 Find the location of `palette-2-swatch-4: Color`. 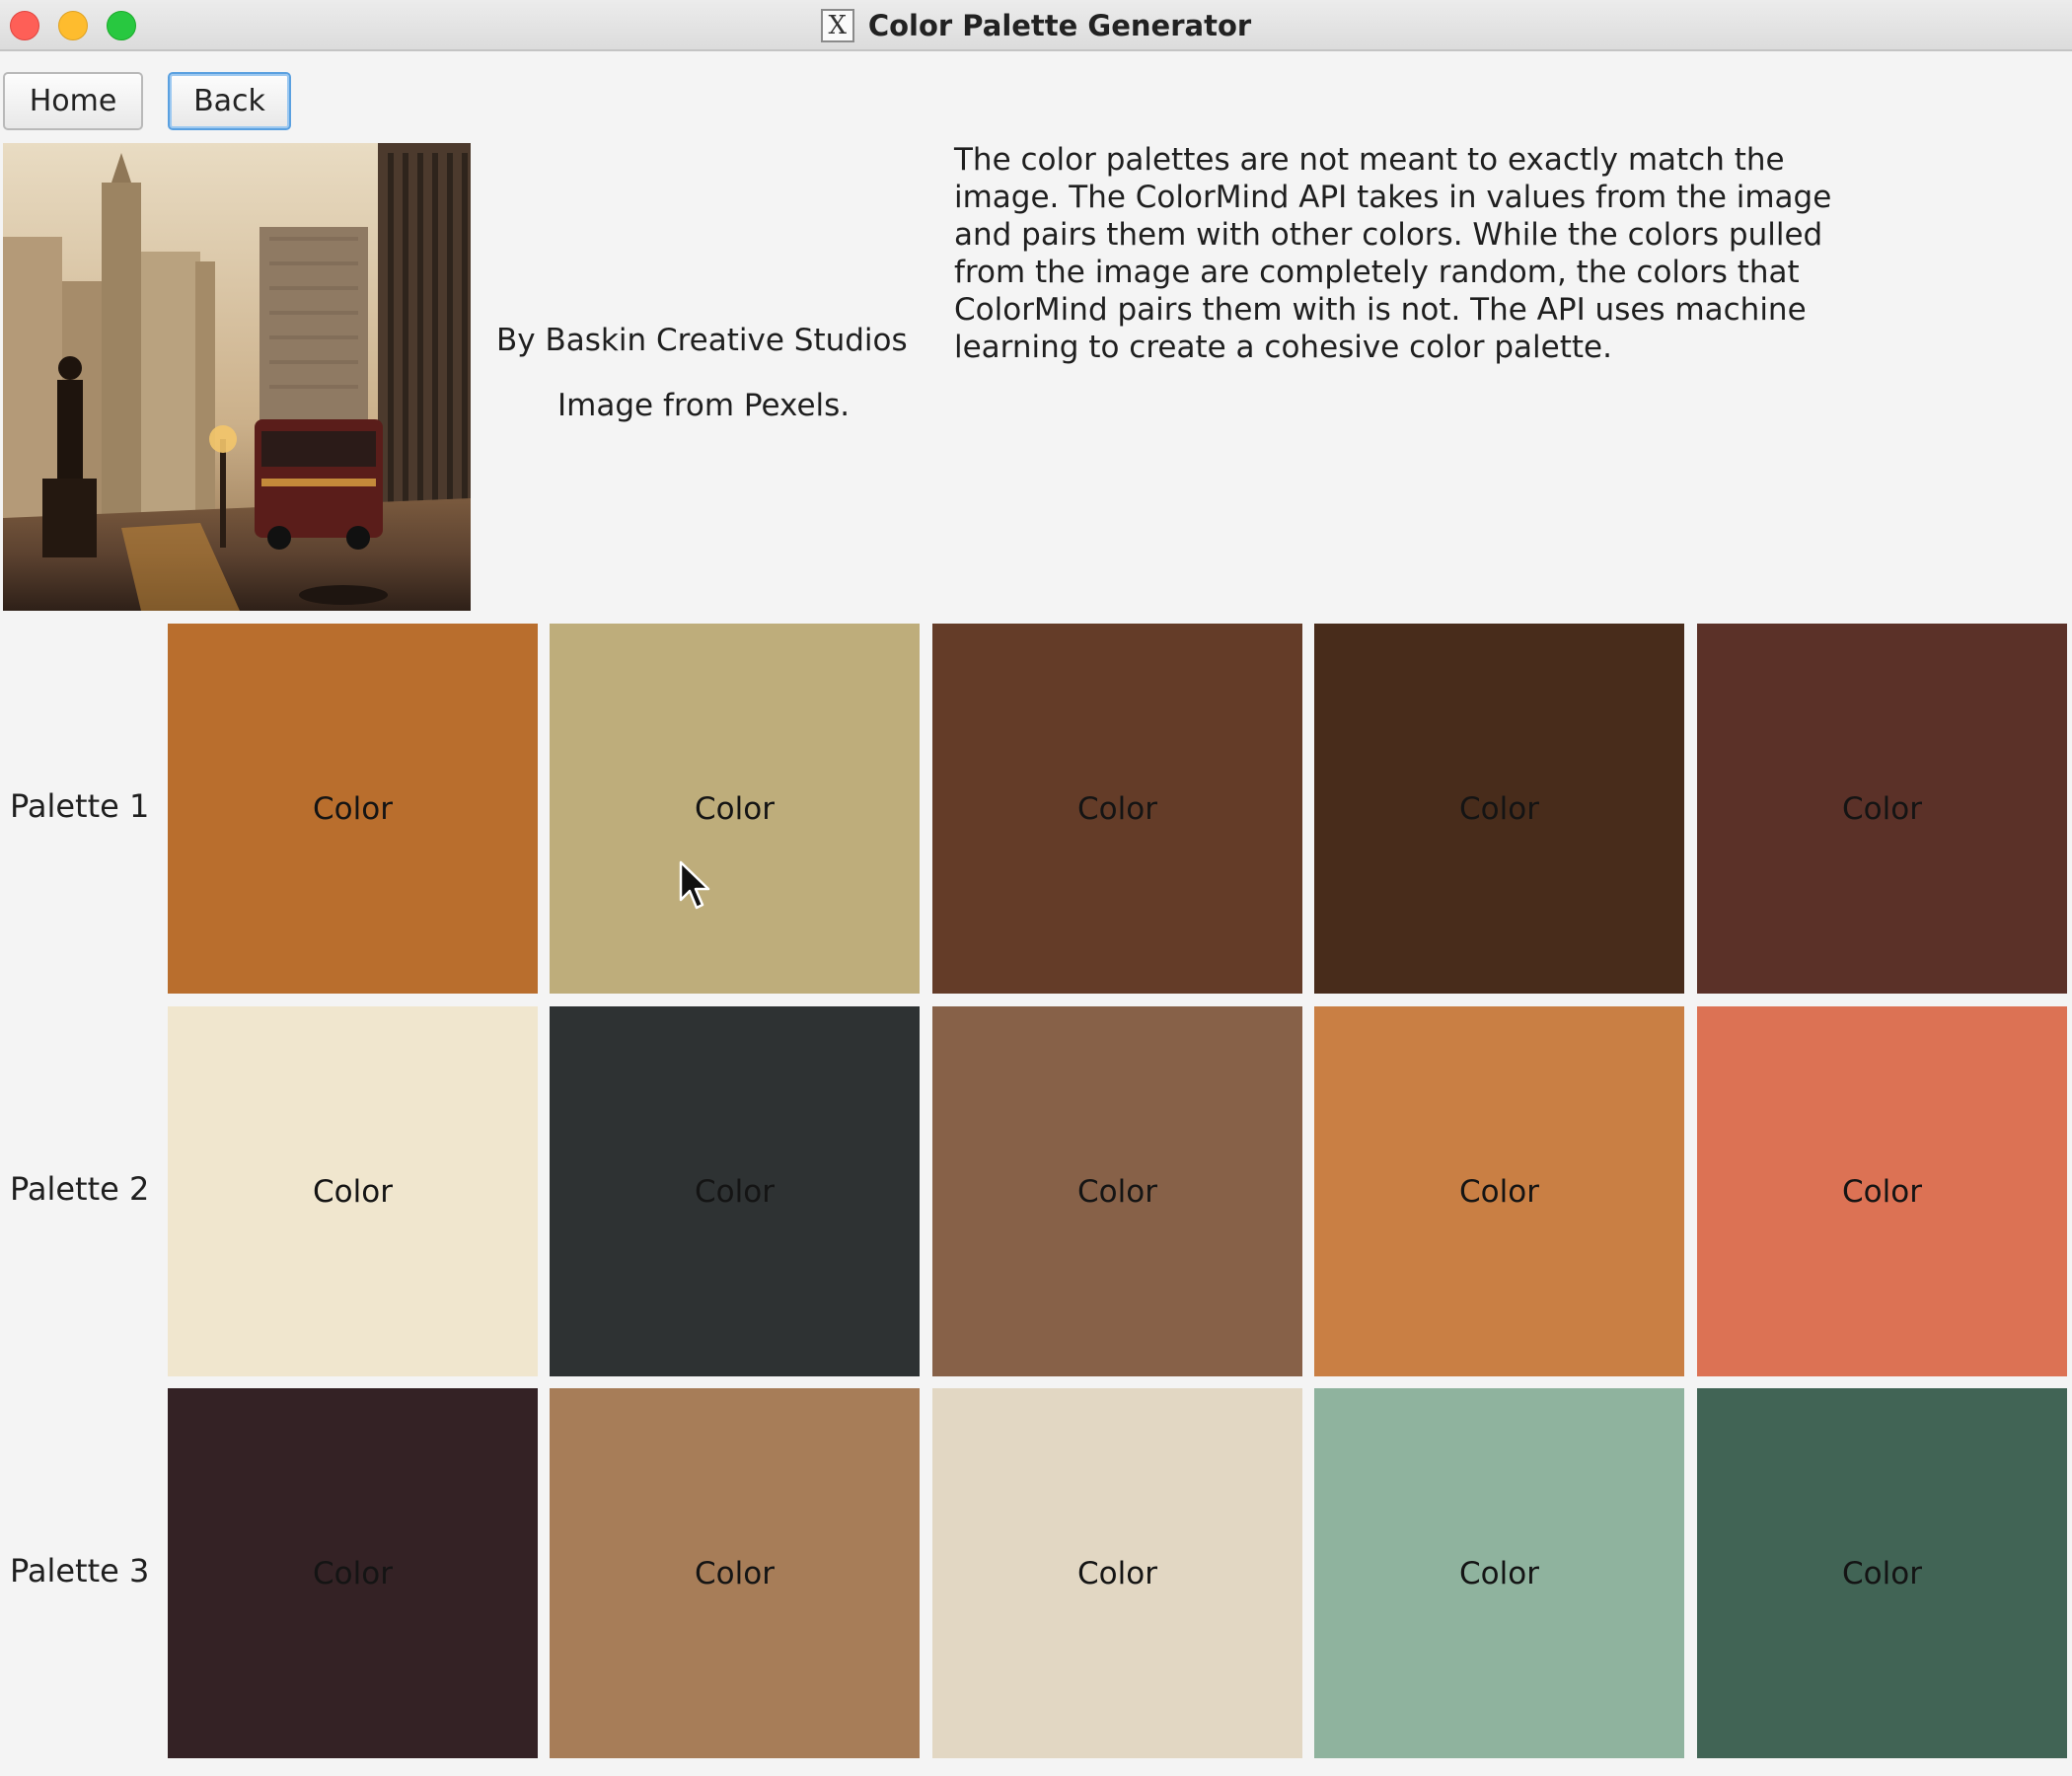

palette-2-swatch-4: Color is located at coordinates (1499, 1191).